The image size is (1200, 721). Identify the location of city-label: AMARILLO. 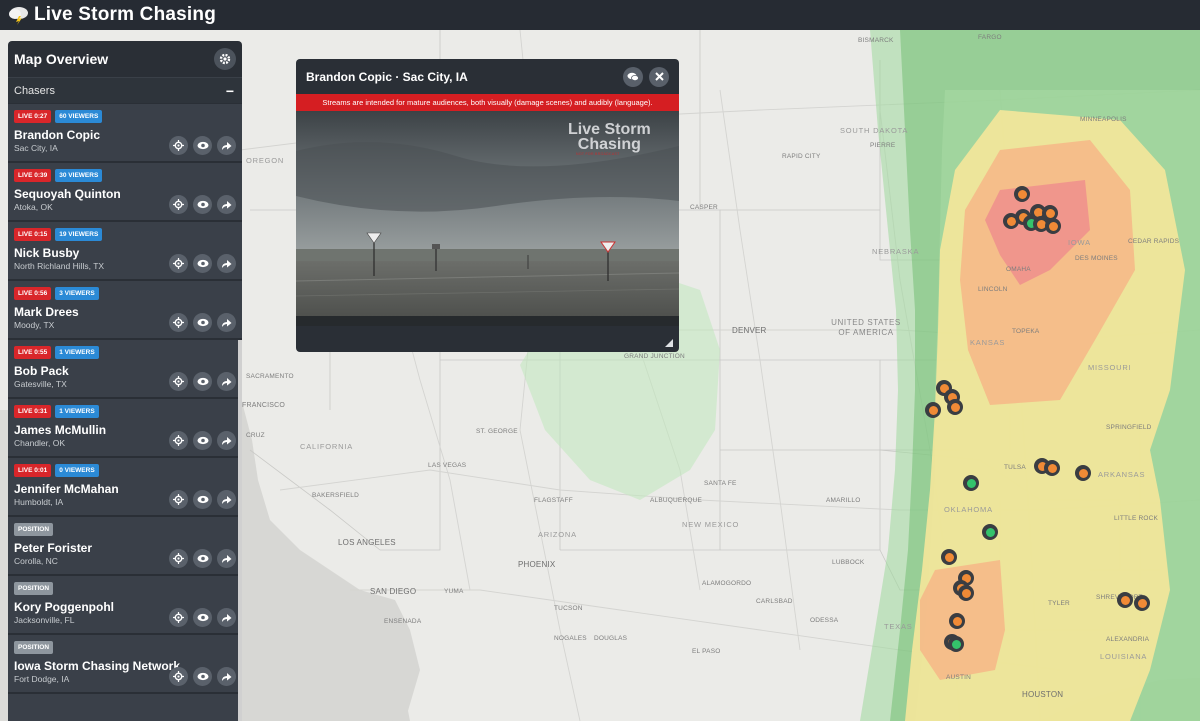
(843, 500).